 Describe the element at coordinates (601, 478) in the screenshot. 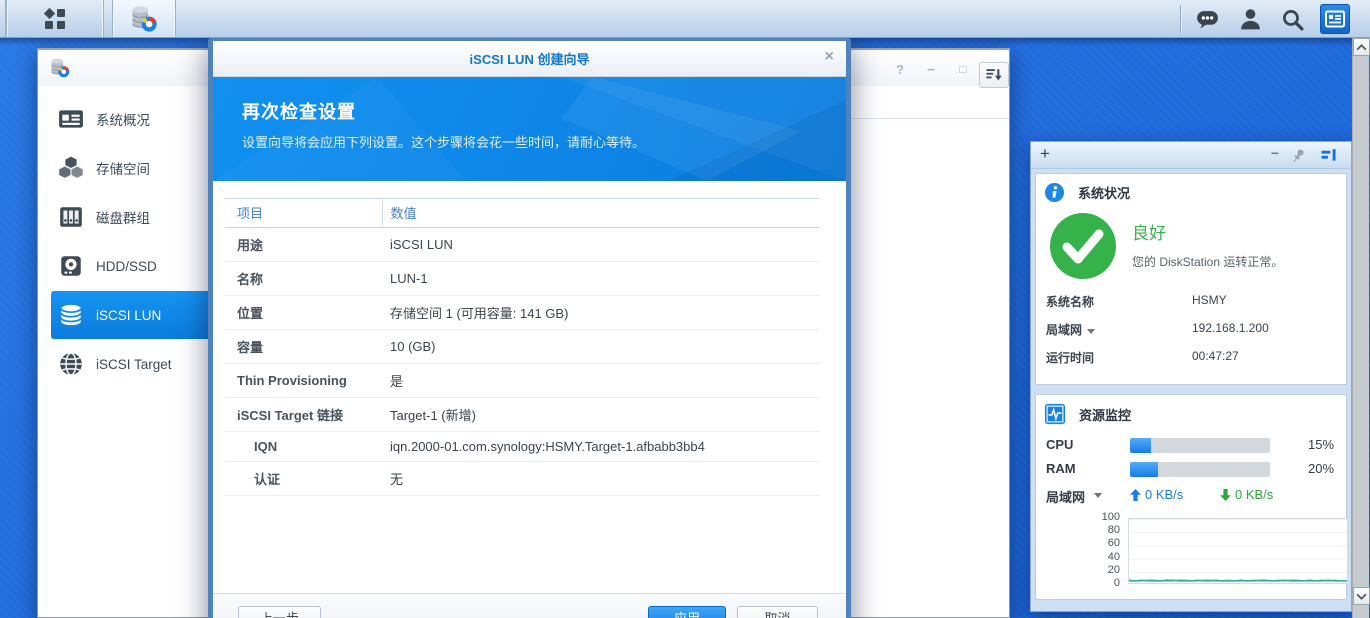

I see `setting-value: 无` at that location.